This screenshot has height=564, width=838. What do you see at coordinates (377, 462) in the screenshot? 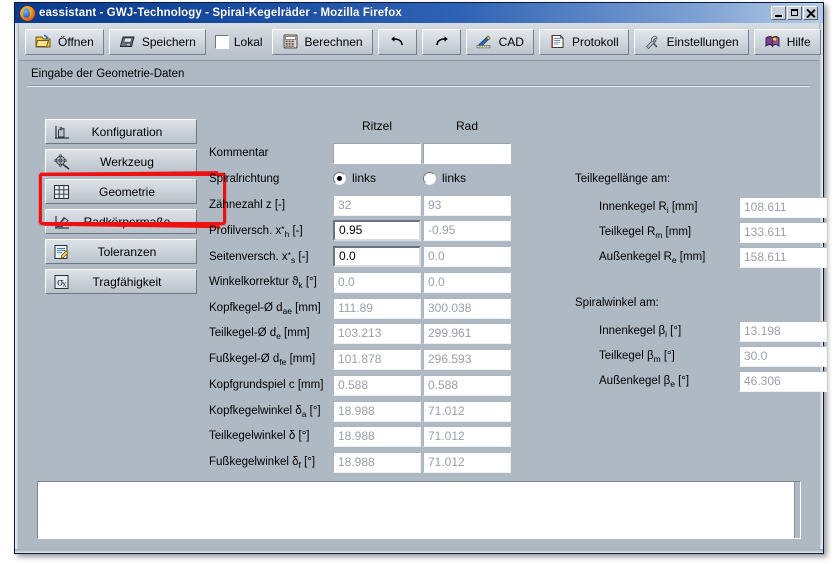
I see `fusskegelwinkel-ritzel-field: 18.988` at bounding box center [377, 462].